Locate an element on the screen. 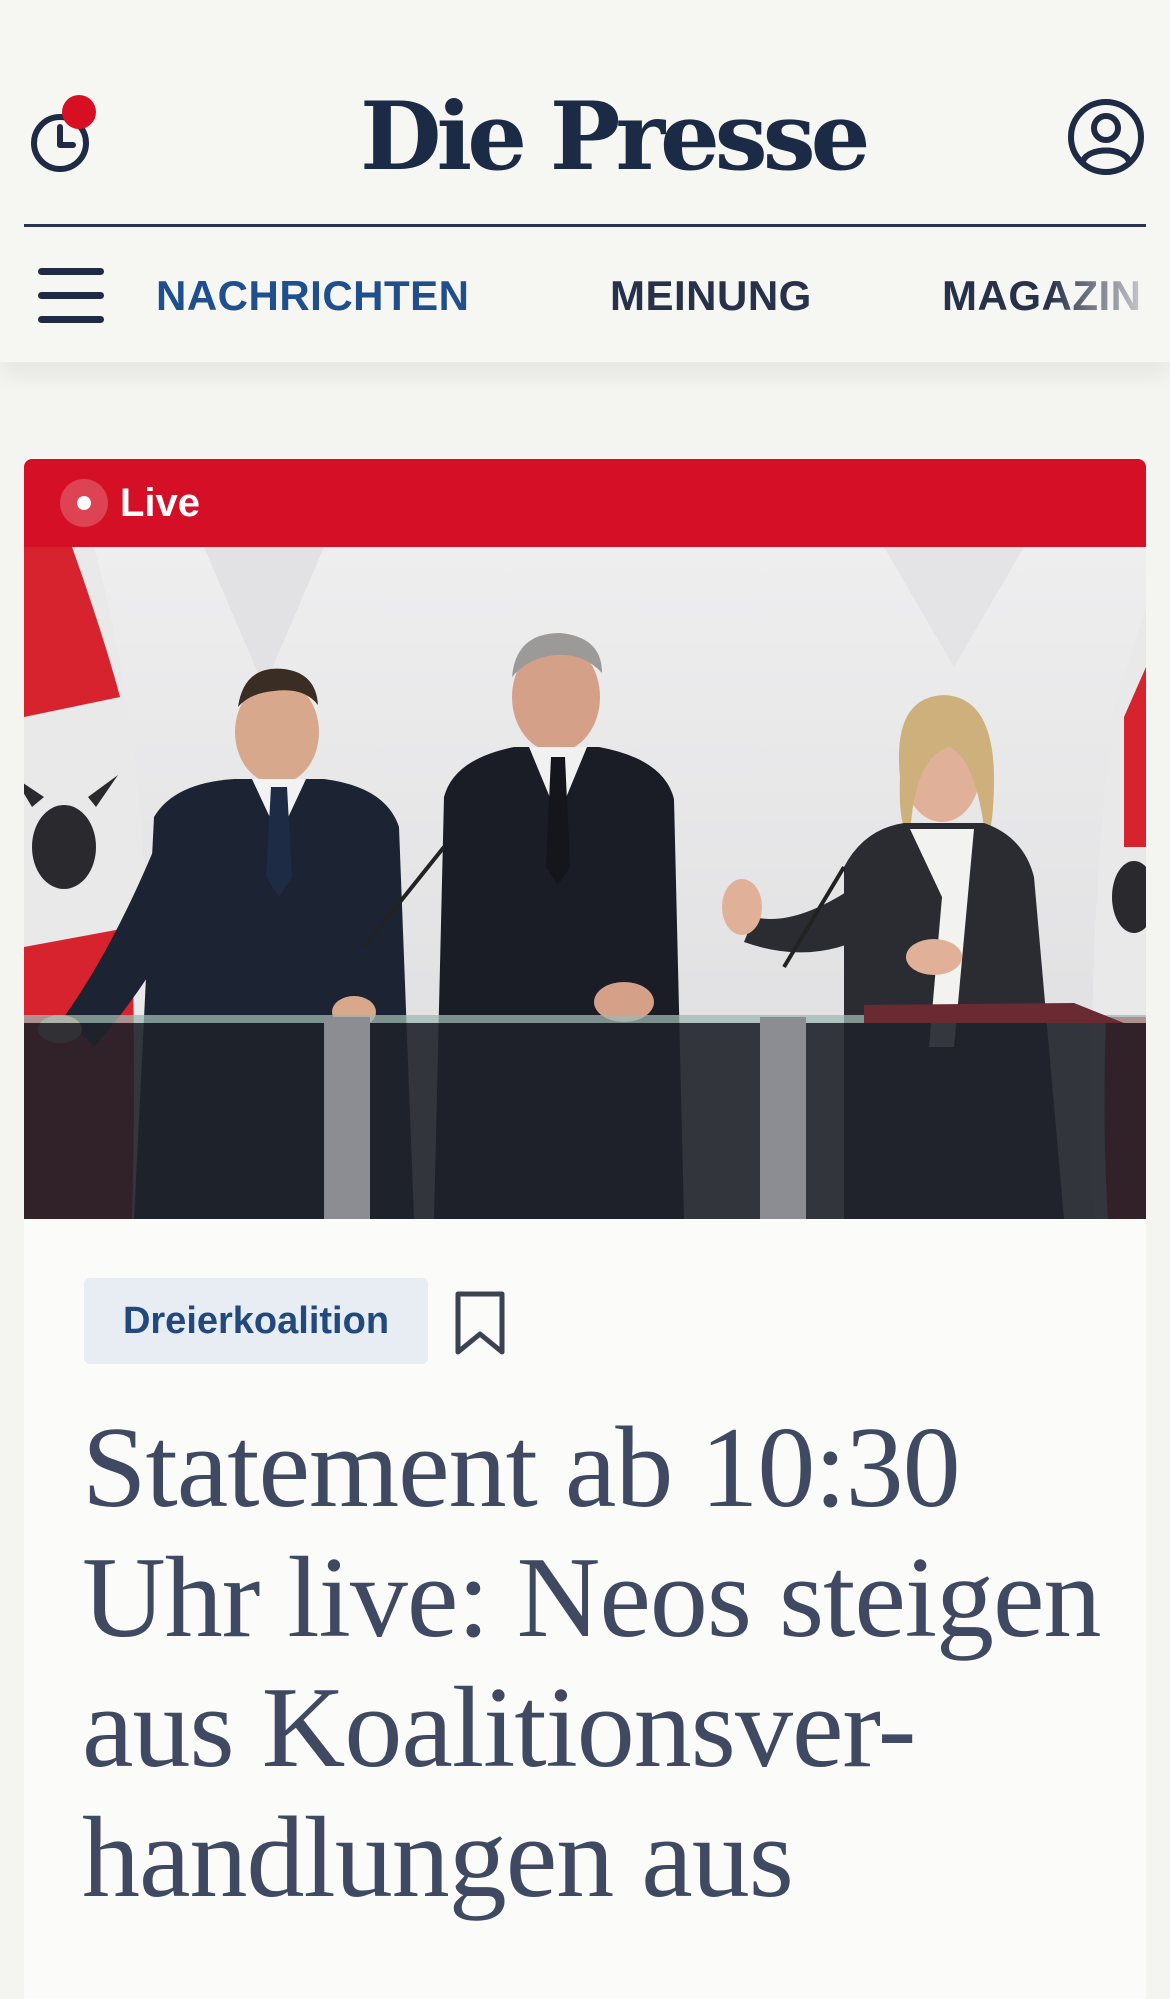 This screenshot has height=1999, width=1170. notification-dot is located at coordinates (79, 112).